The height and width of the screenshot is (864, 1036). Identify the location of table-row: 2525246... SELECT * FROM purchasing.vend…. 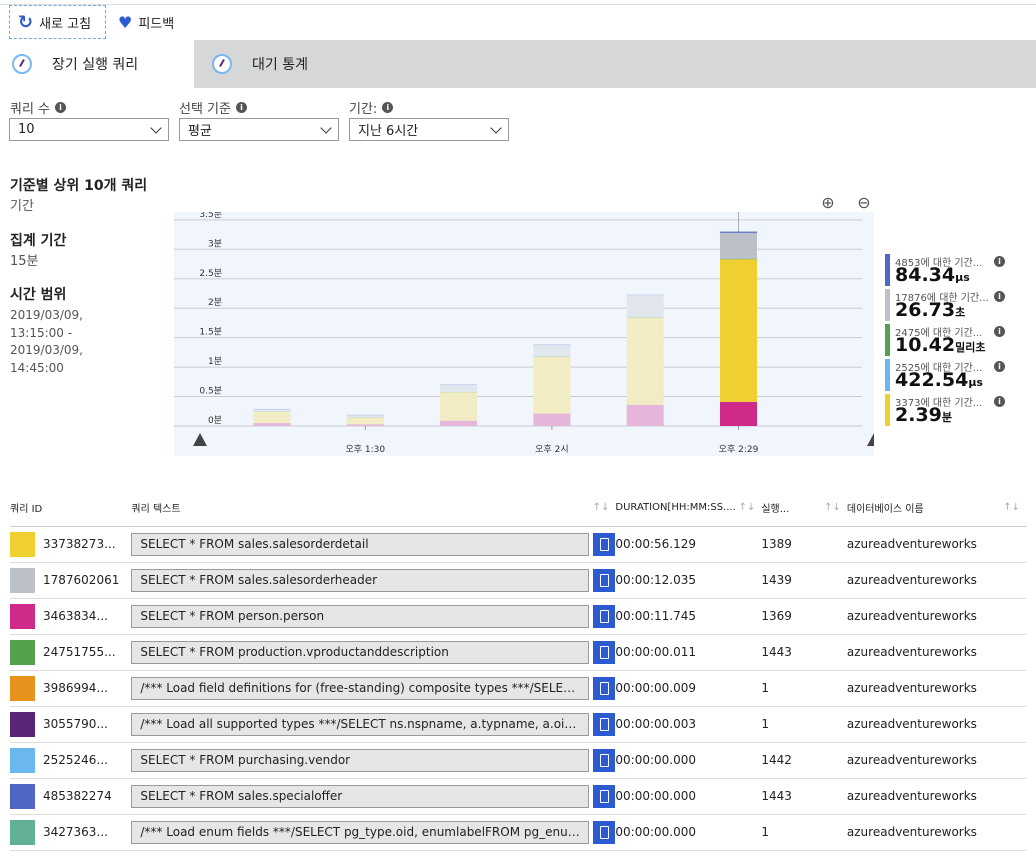
(518, 760).